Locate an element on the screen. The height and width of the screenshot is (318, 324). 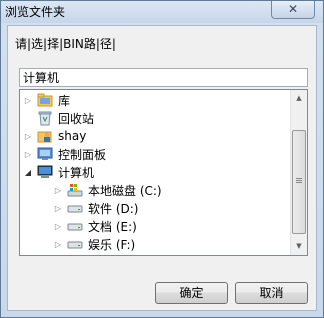
tree-item-label: shay is located at coordinates (72, 136).